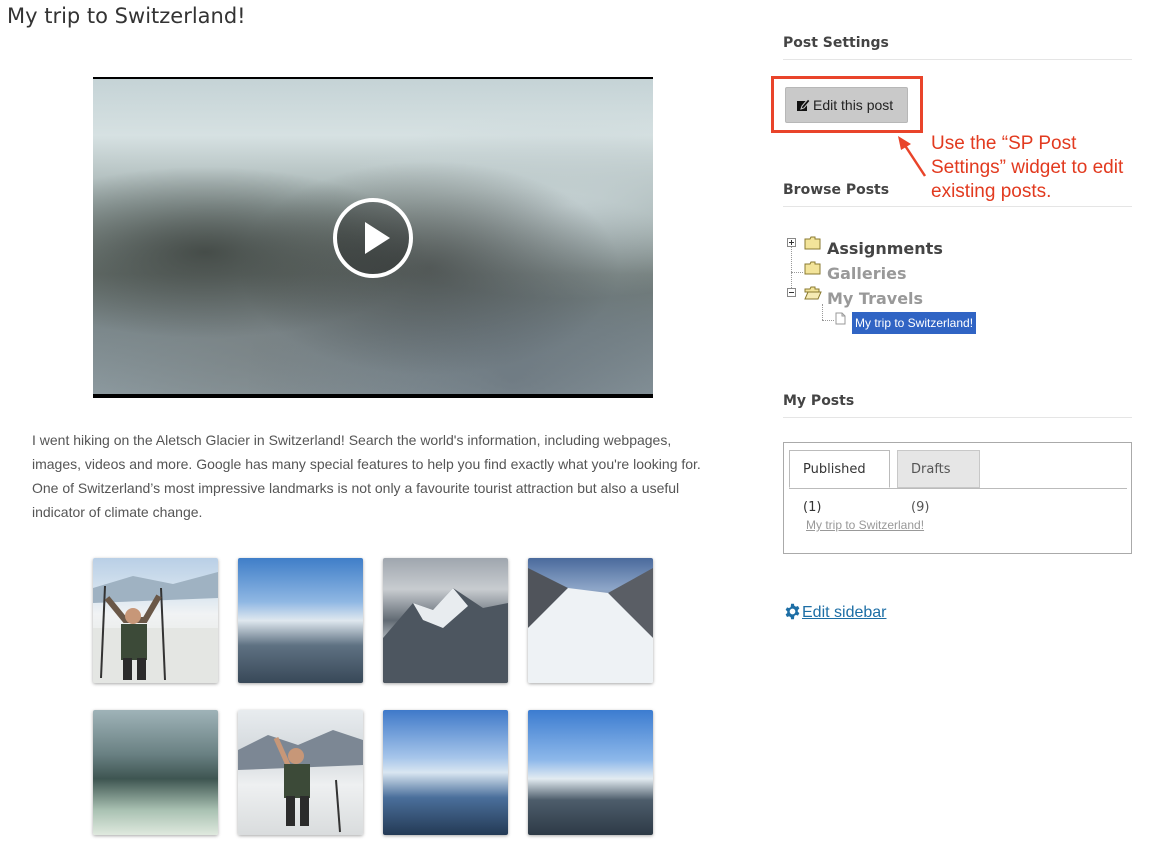 This screenshot has width=1150, height=857. I want to click on tree-item-galleries: Galleries, so click(867, 273).